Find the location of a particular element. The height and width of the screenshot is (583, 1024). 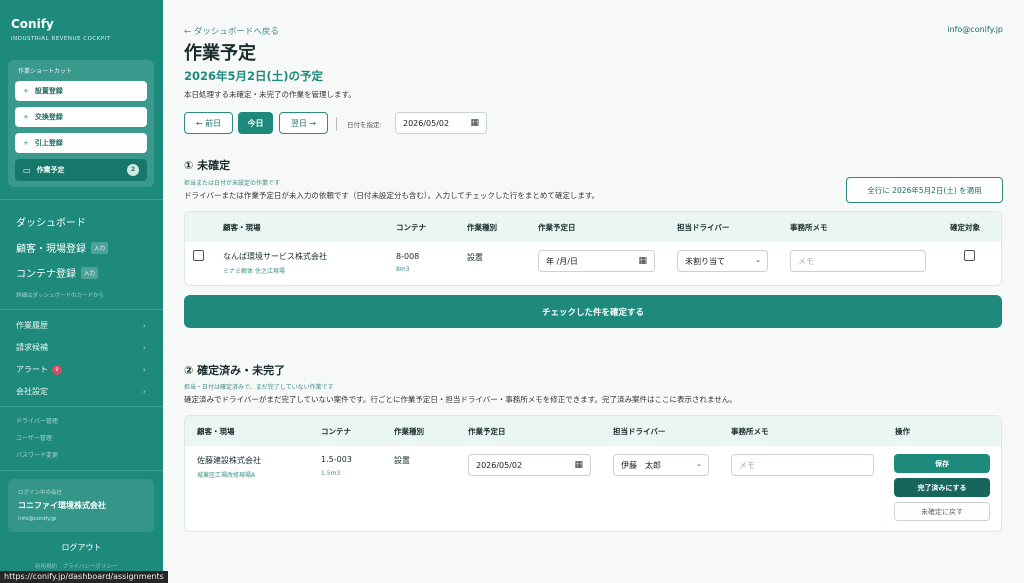

customer-name: 佐藤建設株式会社 is located at coordinates (229, 460).